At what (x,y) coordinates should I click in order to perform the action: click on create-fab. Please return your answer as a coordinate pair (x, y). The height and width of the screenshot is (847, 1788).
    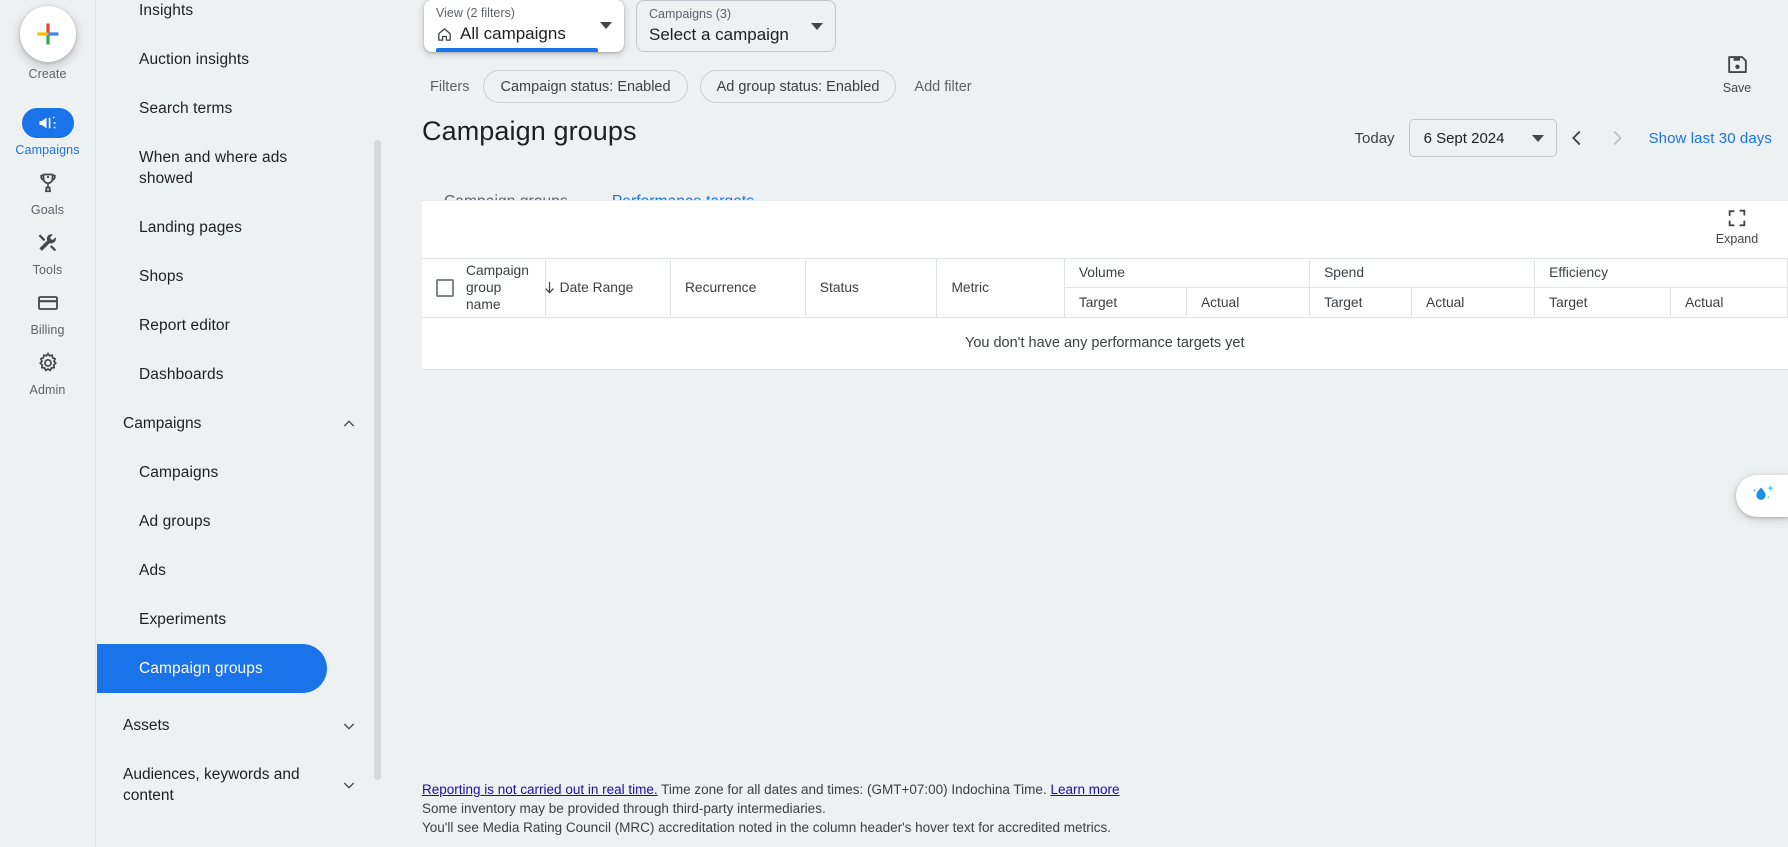
    Looking at the image, I should click on (47, 34).